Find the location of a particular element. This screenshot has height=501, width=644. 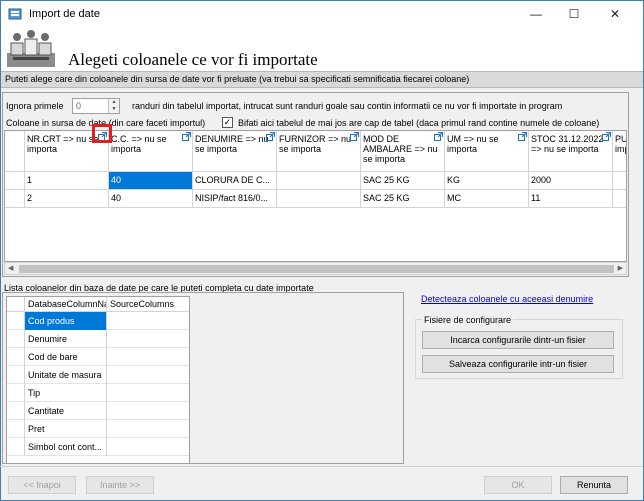

db-column-cell: Cod produs is located at coordinates (66, 321).